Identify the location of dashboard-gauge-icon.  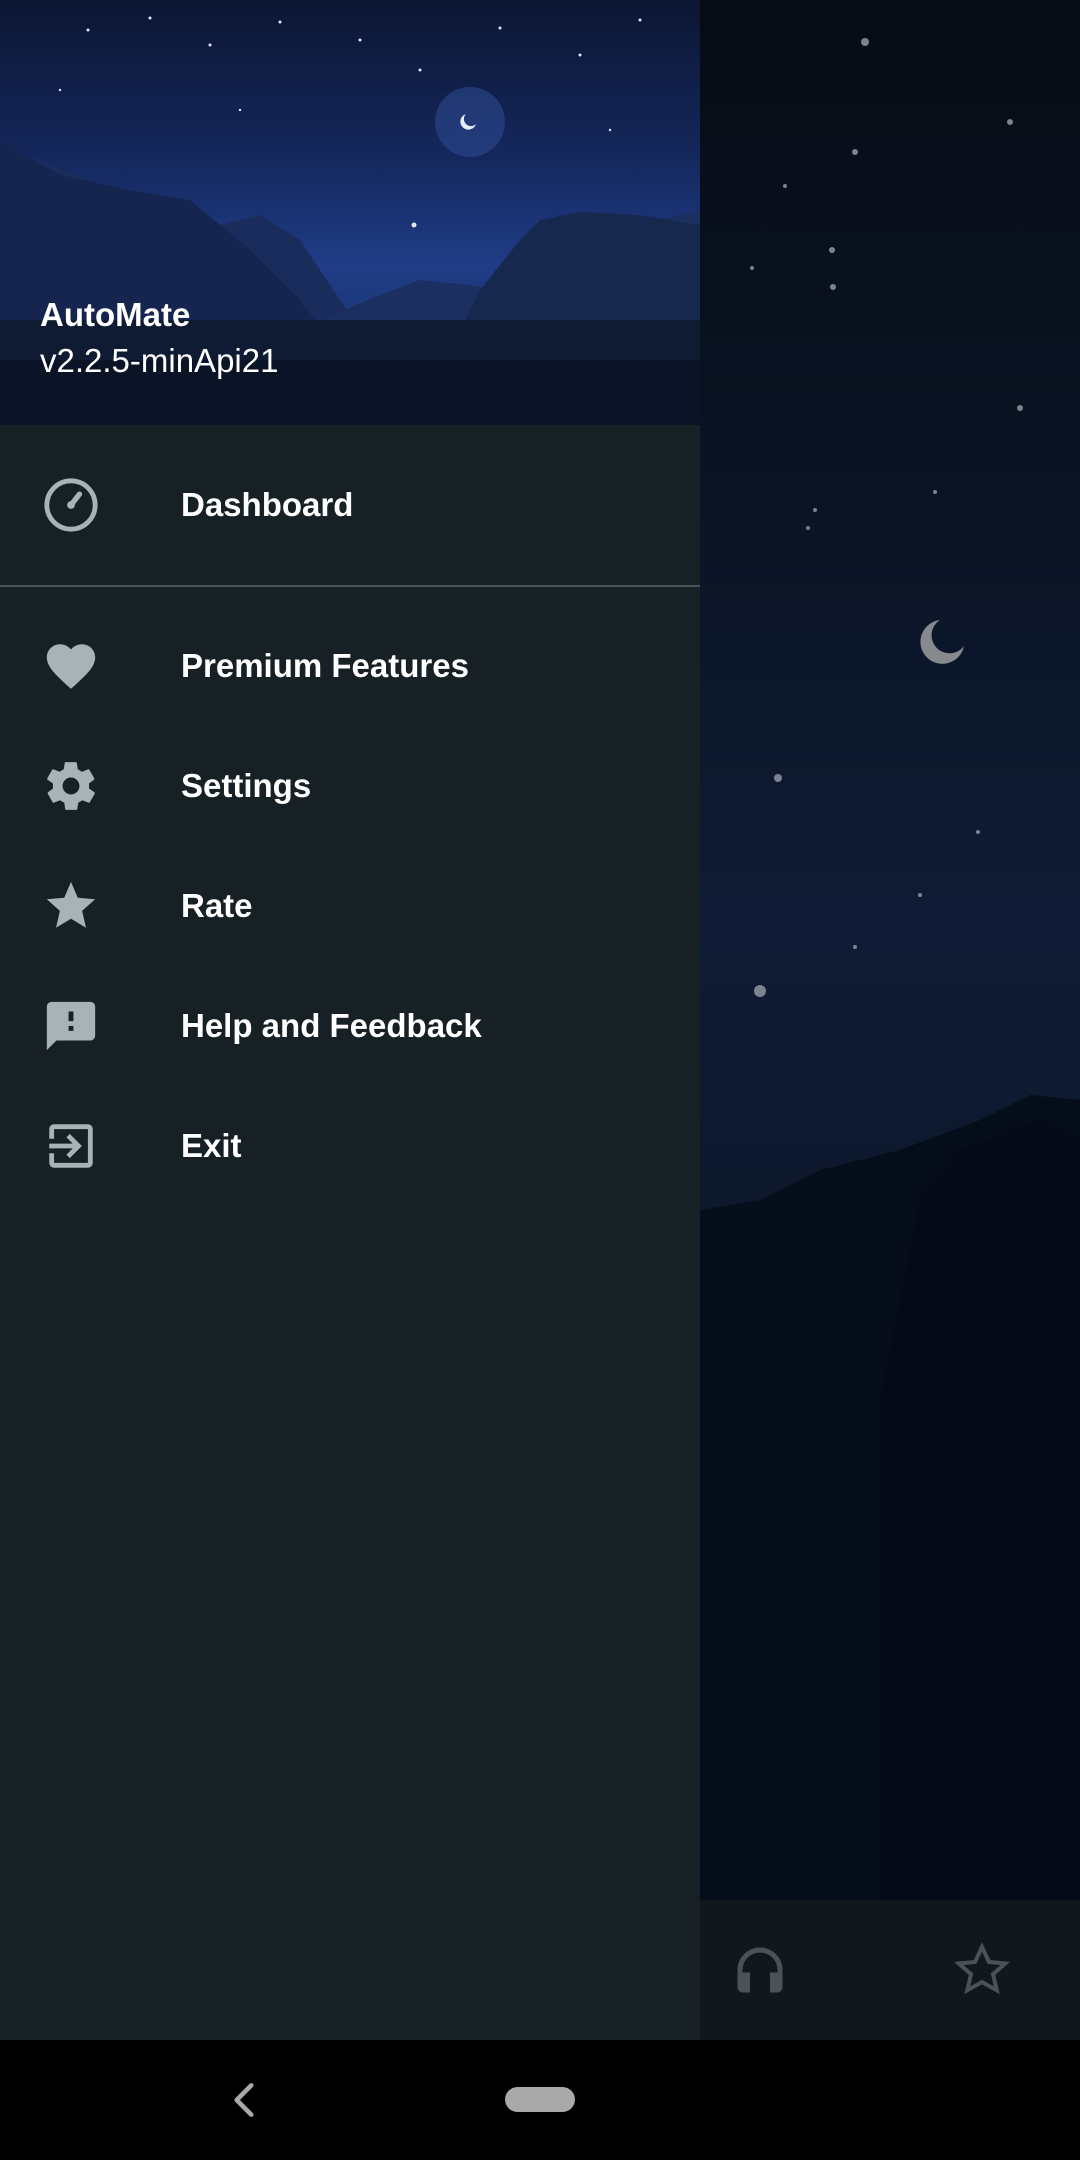
(71, 505).